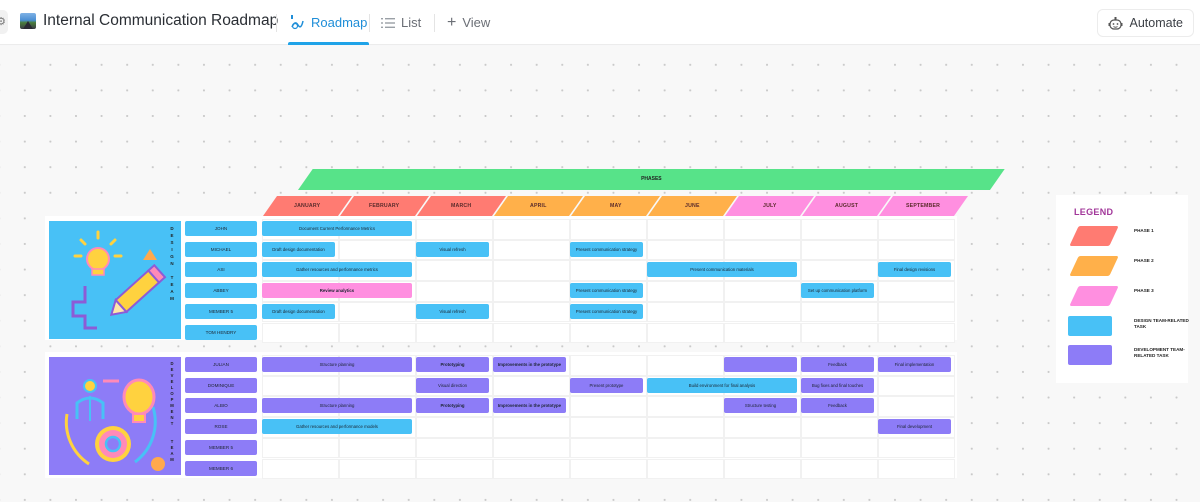 The image size is (1200, 502). What do you see at coordinates (221, 332) in the screenshot?
I see `team-member-chip: TOM HENDRY` at bounding box center [221, 332].